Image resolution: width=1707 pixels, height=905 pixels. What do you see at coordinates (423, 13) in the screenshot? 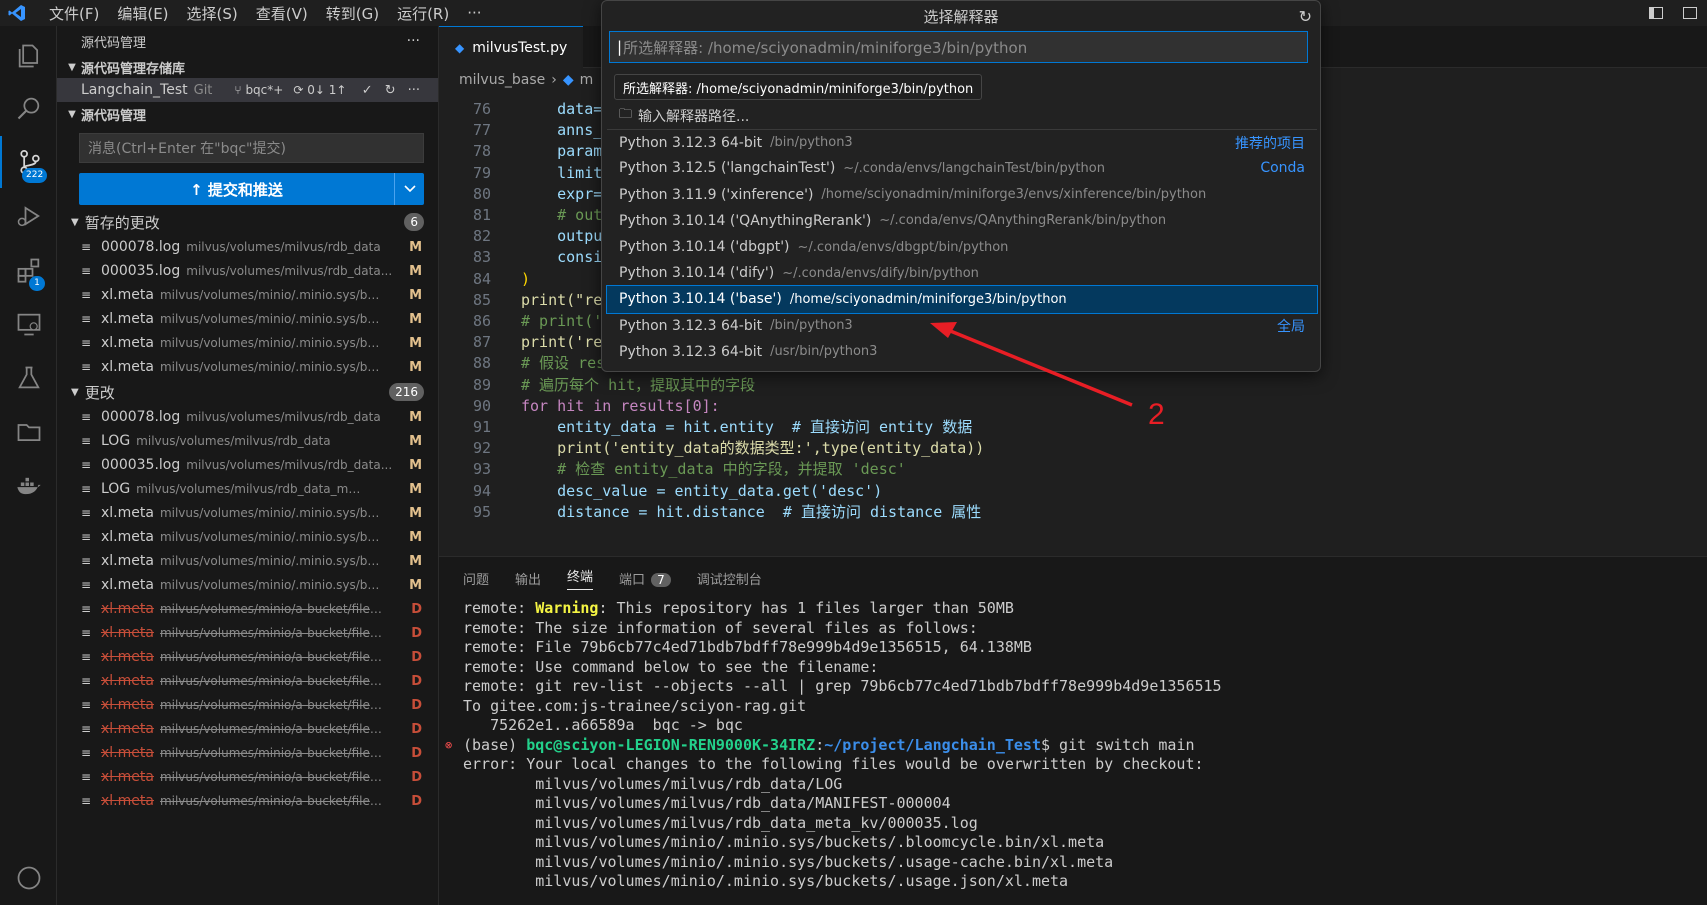
I see `menu-run: 运行(R)` at bounding box center [423, 13].